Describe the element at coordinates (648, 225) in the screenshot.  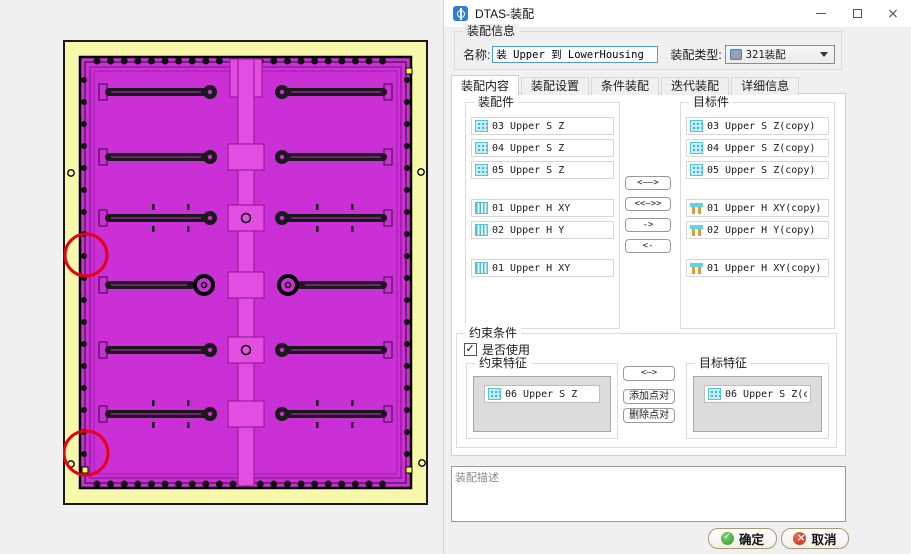
I see `move-right-button: ->` at that location.